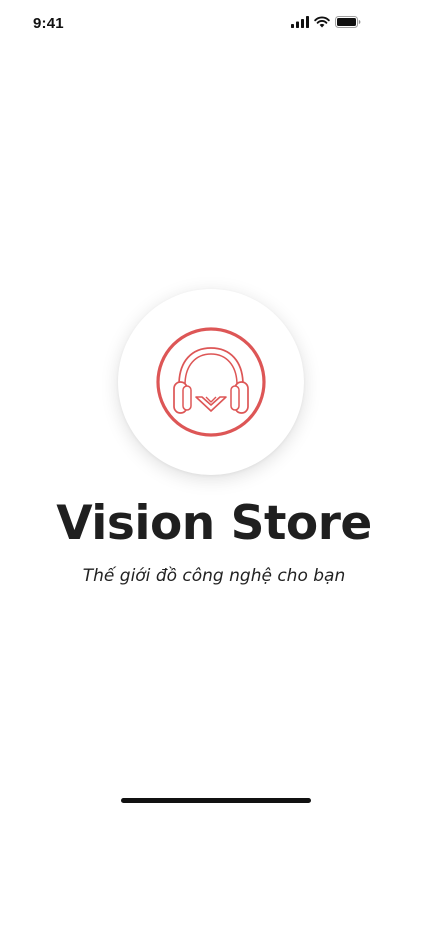 The image size is (428, 926). I want to click on status-icons, so click(326, 22).